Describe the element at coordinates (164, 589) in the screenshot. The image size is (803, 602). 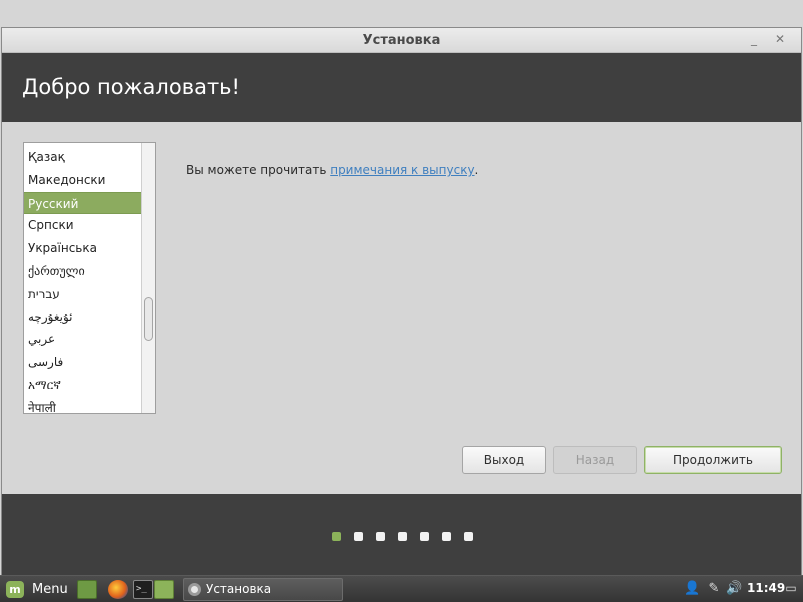
I see `files-icon` at that location.